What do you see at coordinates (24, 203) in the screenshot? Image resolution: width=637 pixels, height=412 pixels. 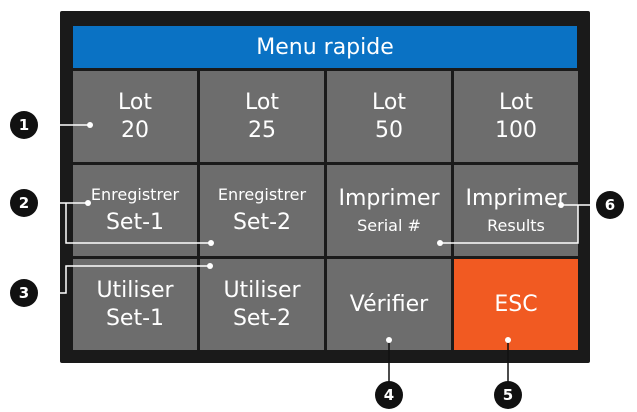 I see `callout-2-badge: 2` at bounding box center [24, 203].